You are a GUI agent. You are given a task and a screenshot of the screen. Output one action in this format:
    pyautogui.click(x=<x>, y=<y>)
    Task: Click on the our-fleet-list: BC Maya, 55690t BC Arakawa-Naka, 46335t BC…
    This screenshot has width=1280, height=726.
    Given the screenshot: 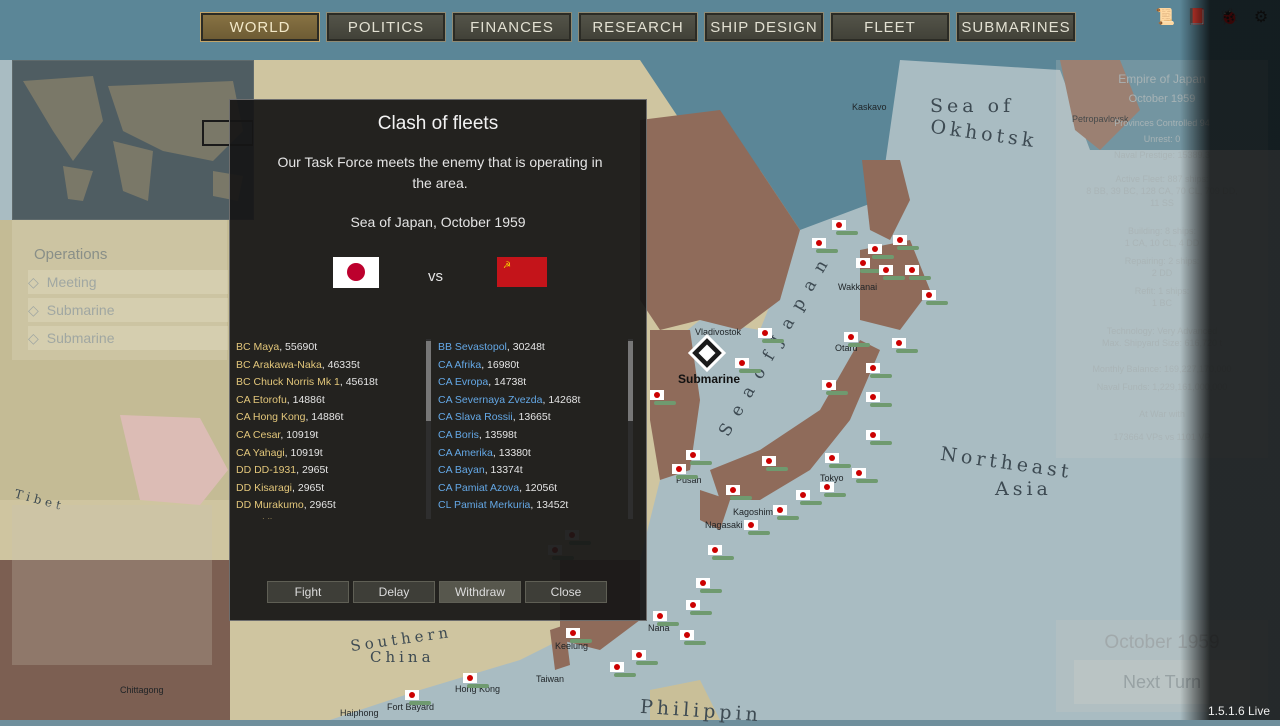 What is the action you would take?
    pyautogui.click(x=331, y=429)
    